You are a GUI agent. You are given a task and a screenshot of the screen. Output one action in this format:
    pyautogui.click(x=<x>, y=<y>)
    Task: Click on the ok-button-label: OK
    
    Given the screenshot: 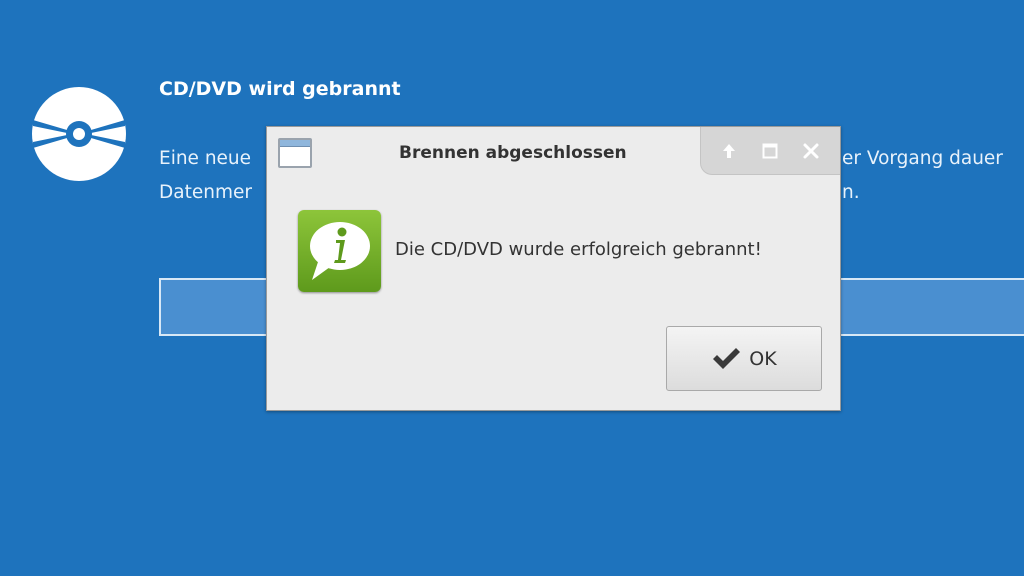 What is the action you would take?
    pyautogui.click(x=763, y=358)
    